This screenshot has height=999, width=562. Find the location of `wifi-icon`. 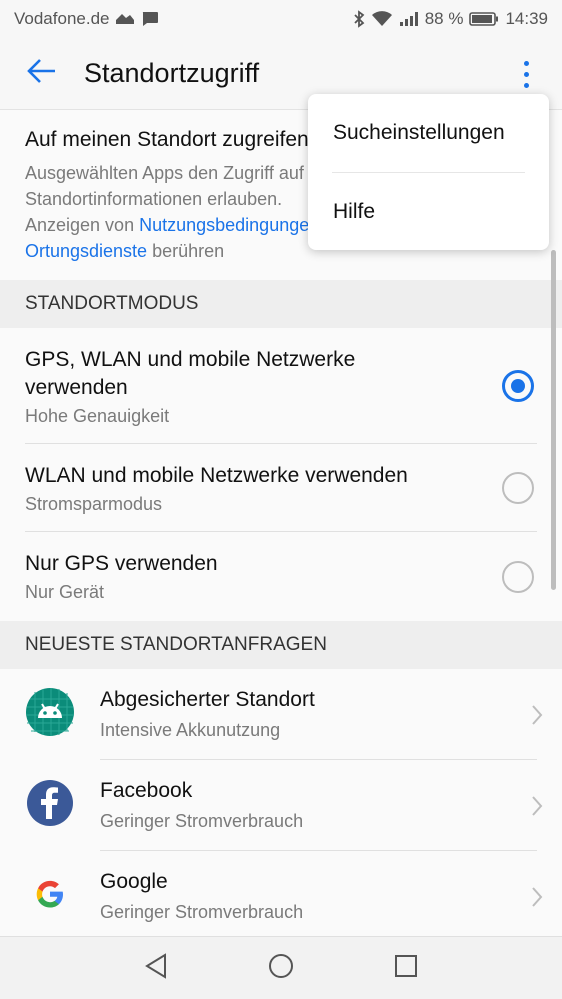

wifi-icon is located at coordinates (382, 19).